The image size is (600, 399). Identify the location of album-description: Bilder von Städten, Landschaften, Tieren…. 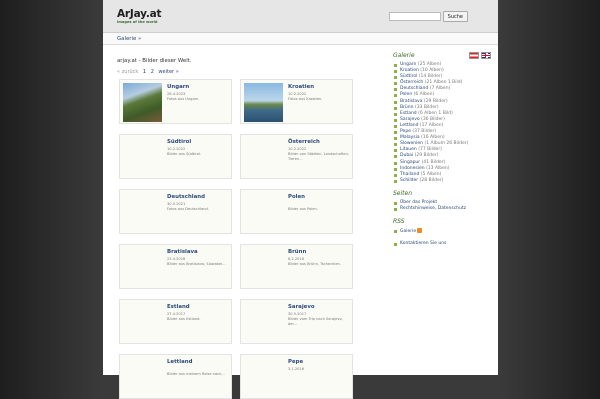
(319, 156).